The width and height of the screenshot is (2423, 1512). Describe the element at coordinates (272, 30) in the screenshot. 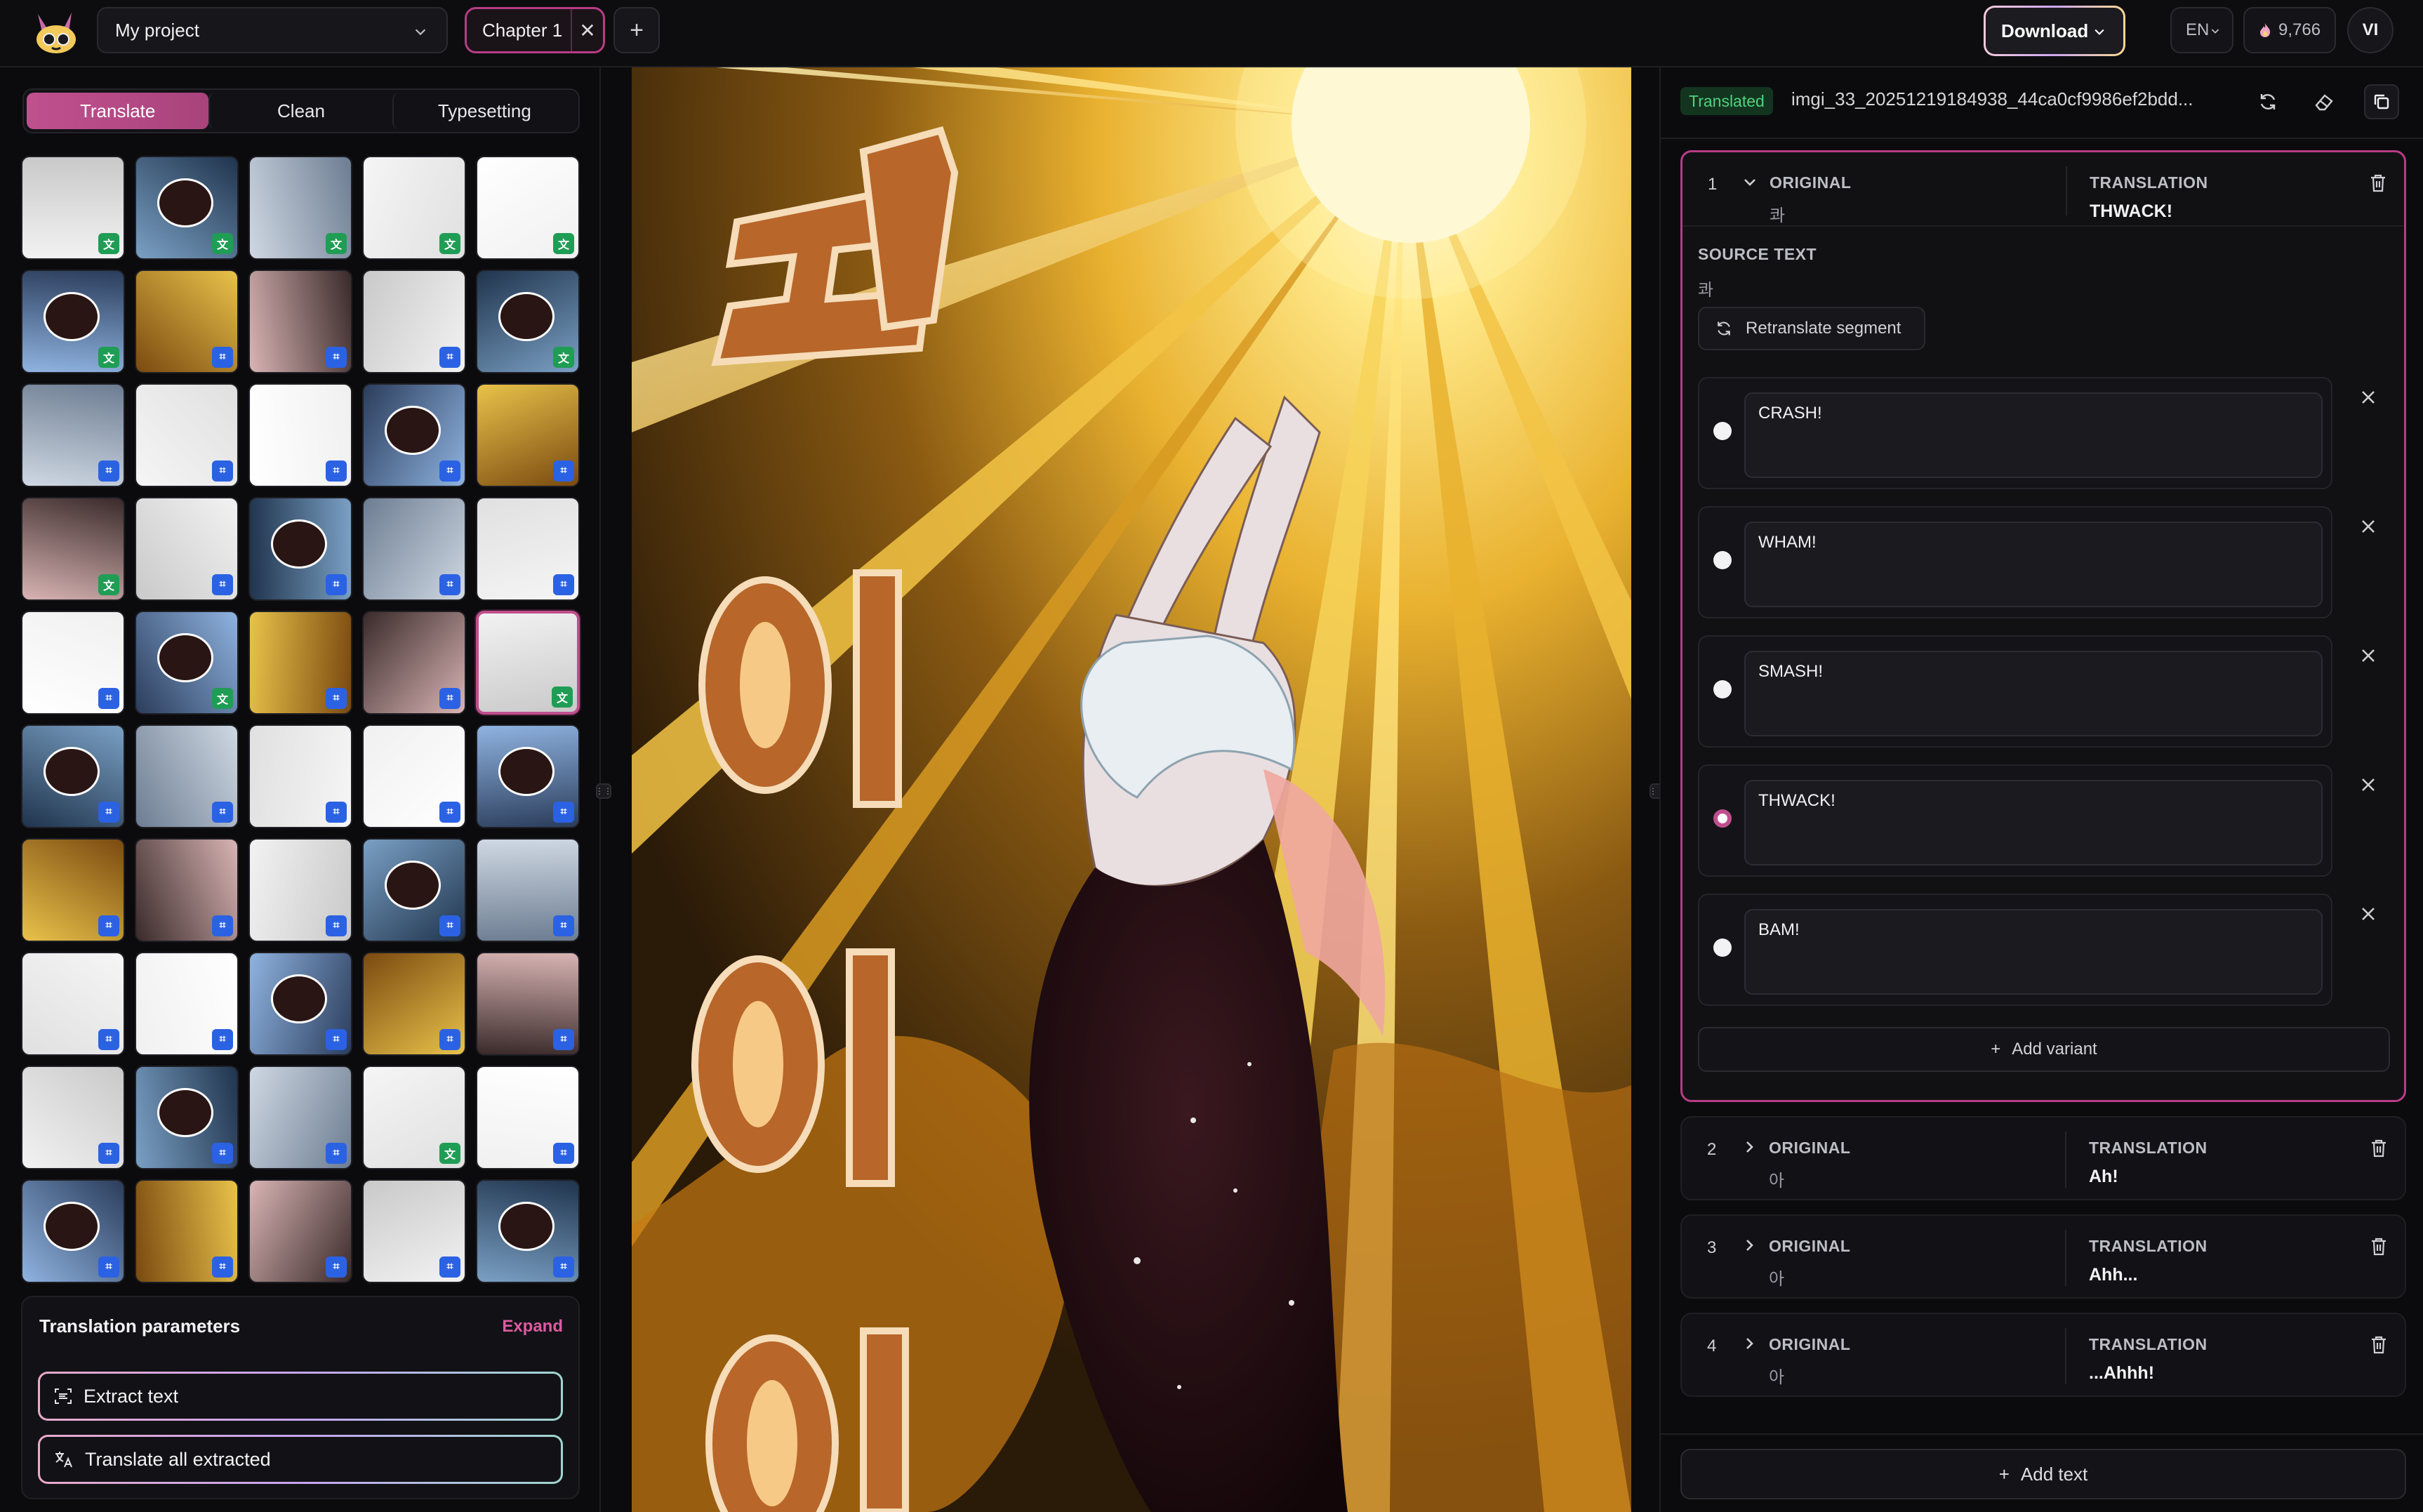

I see `project-select: My project` at that location.